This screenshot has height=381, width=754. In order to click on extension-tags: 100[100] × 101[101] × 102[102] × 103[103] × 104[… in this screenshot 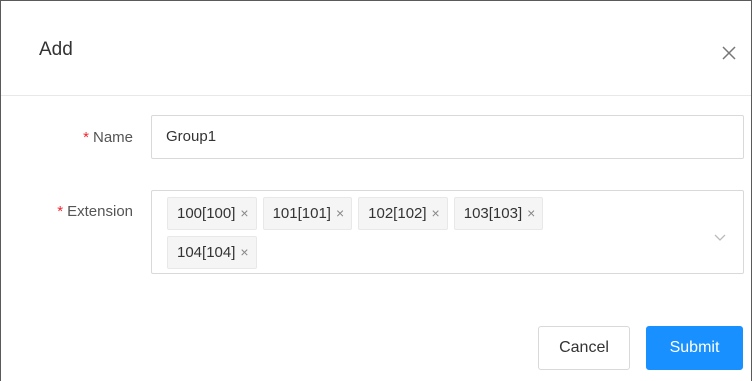, I will do `click(427, 236)`.